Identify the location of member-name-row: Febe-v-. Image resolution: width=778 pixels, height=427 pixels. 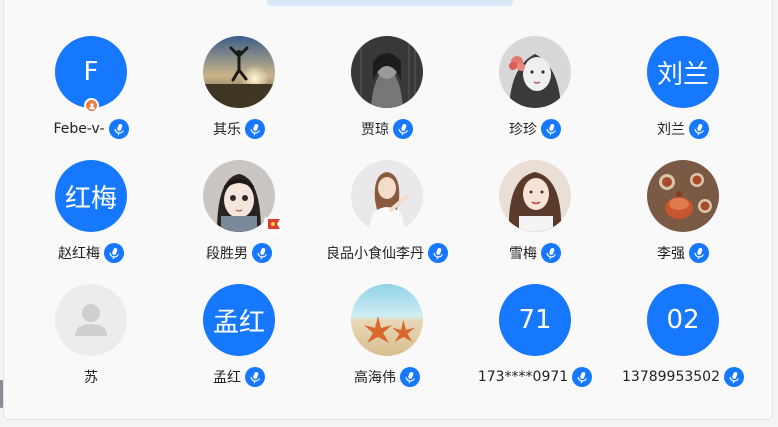
(91, 129).